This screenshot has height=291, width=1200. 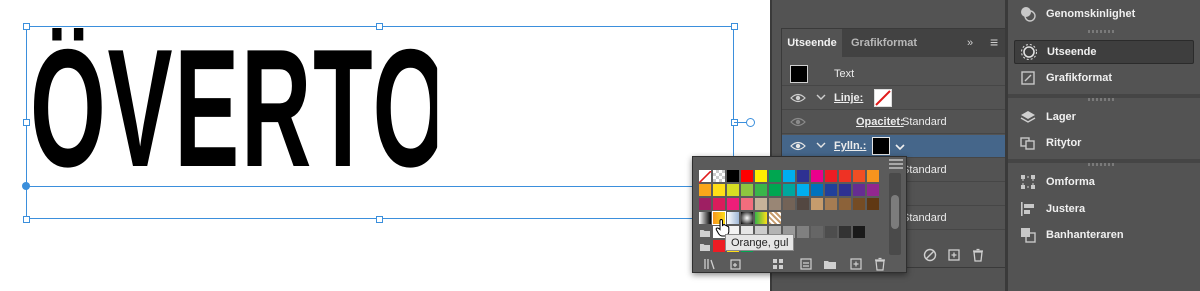 I want to click on stroke-label: Linje:, so click(x=848, y=98).